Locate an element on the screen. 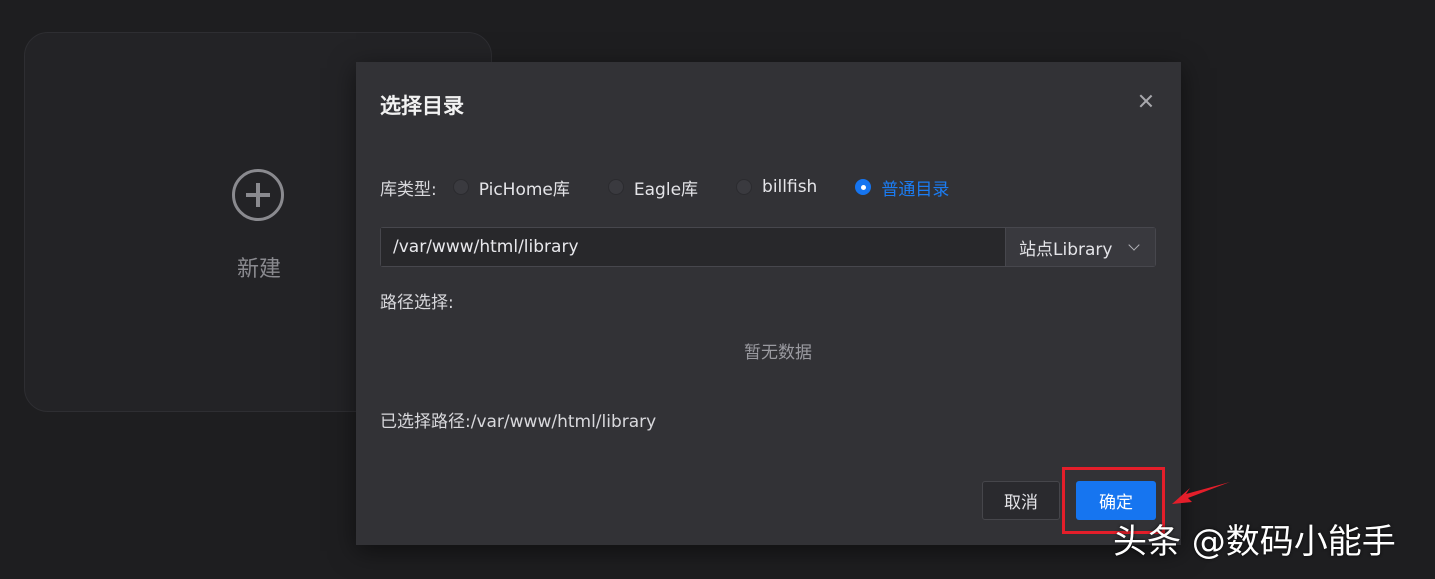 This screenshot has height=579, width=1435. radio-normal-directory: 普通目录 is located at coordinates (902, 187).